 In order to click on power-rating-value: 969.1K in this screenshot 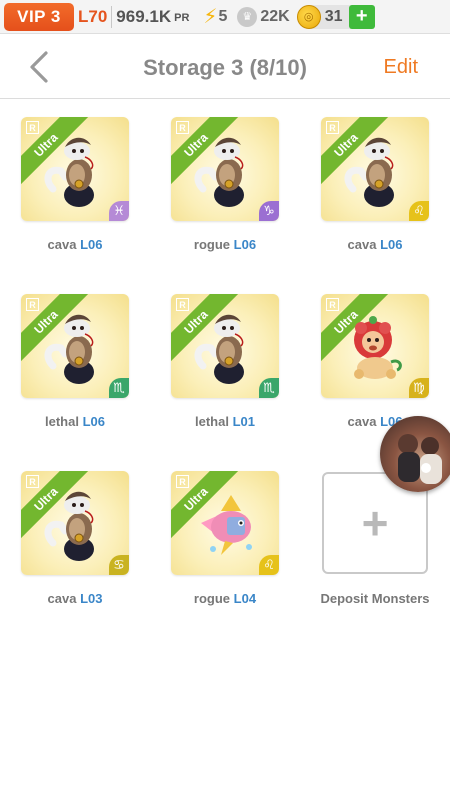, I will do `click(144, 16)`.